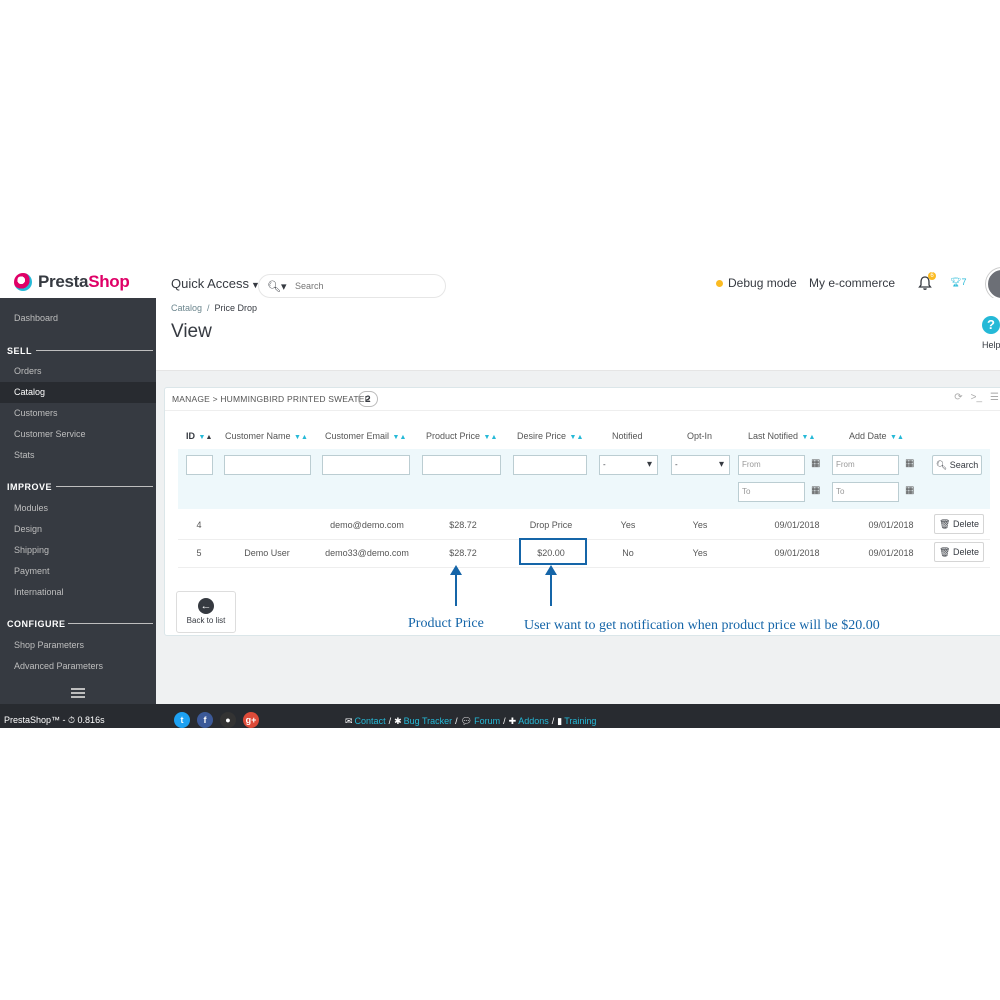 This screenshot has width=1000, height=1000. Describe the element at coordinates (991, 345) in the screenshot. I see `help-label: Help` at that location.